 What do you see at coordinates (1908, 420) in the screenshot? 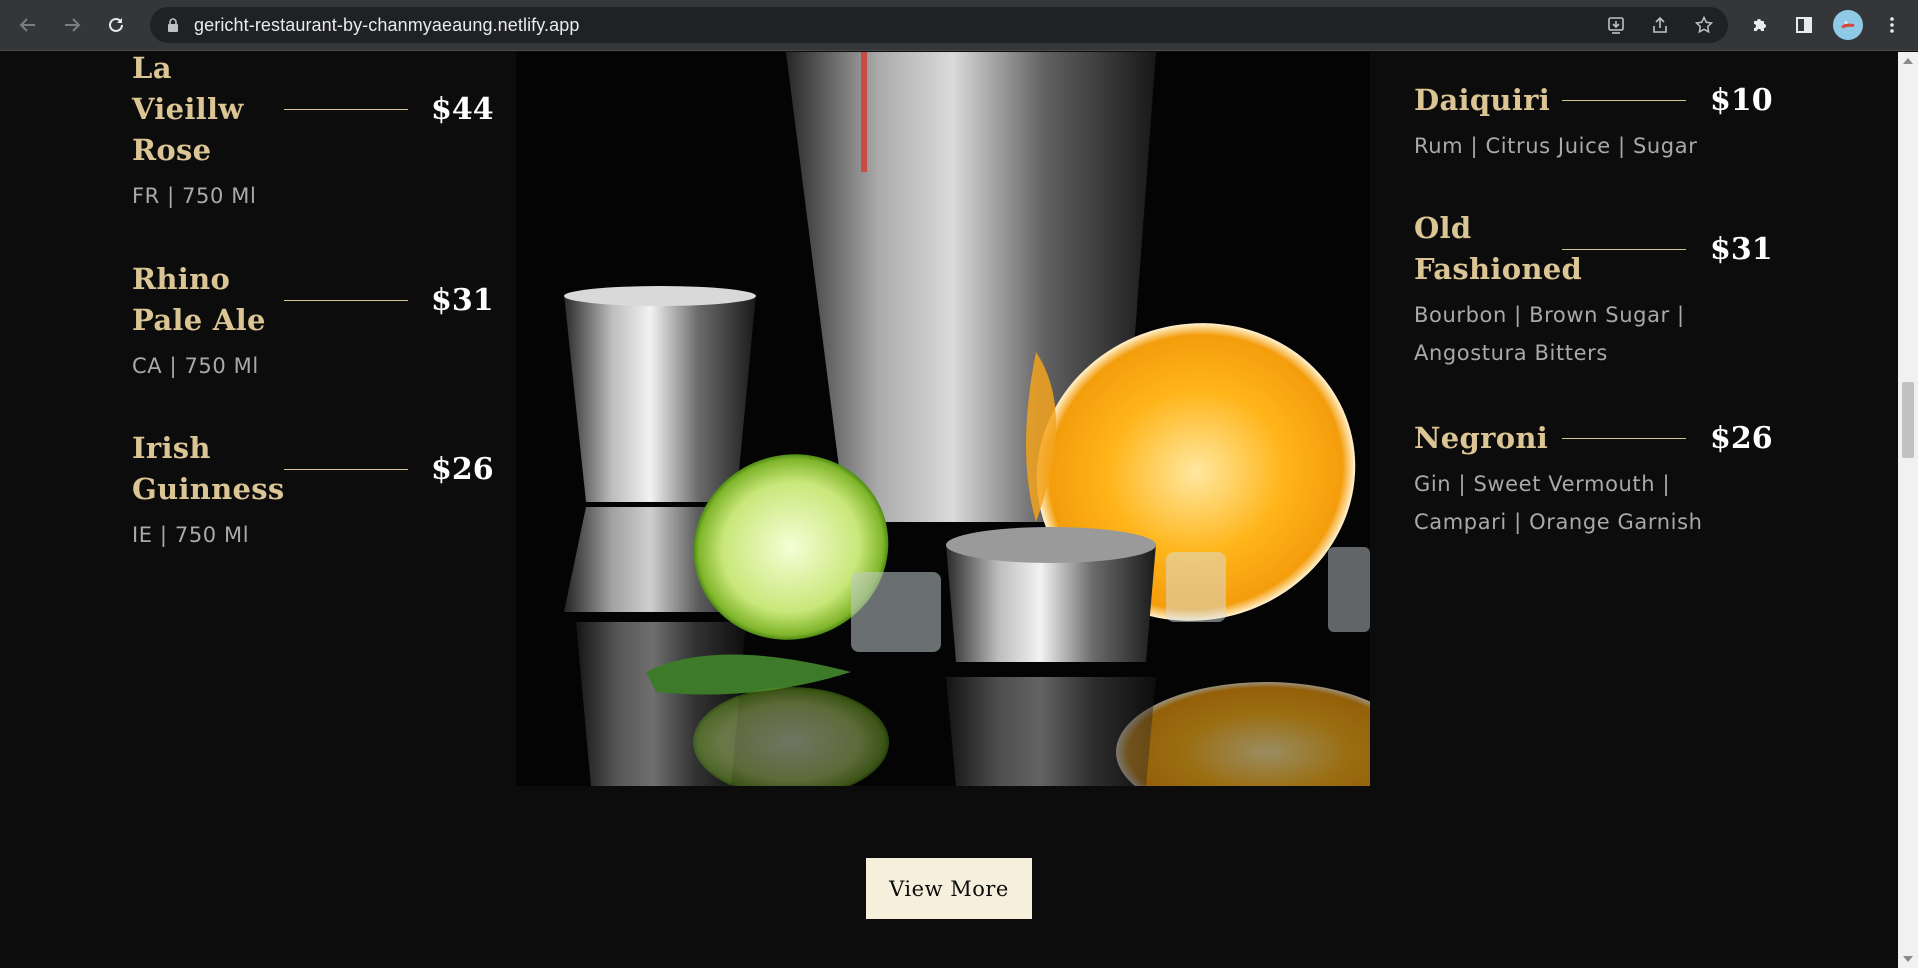
I see `scrollbar-thumb` at bounding box center [1908, 420].